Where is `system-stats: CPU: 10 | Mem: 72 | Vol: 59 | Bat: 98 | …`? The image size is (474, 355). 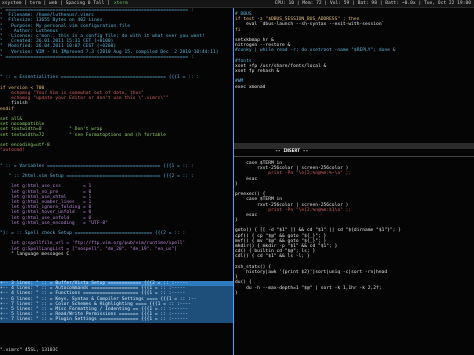
system-stats: CPU: 10 | Mem: 72 | Vol: 59 | Bat: 98 | … is located at coordinates (372, 3).